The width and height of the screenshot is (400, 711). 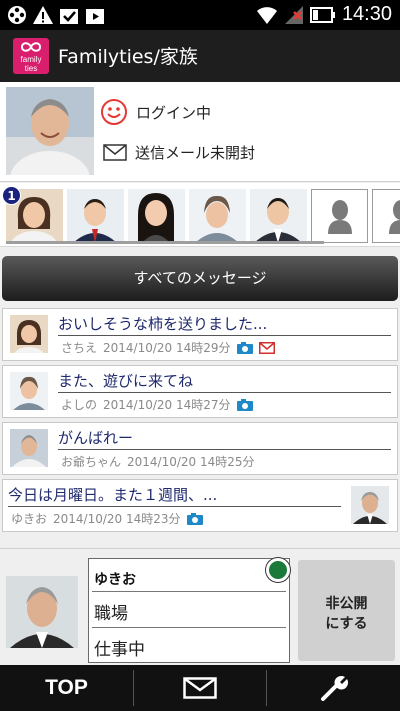 I want to click on make-private-label-2: にする, so click(x=346, y=624).